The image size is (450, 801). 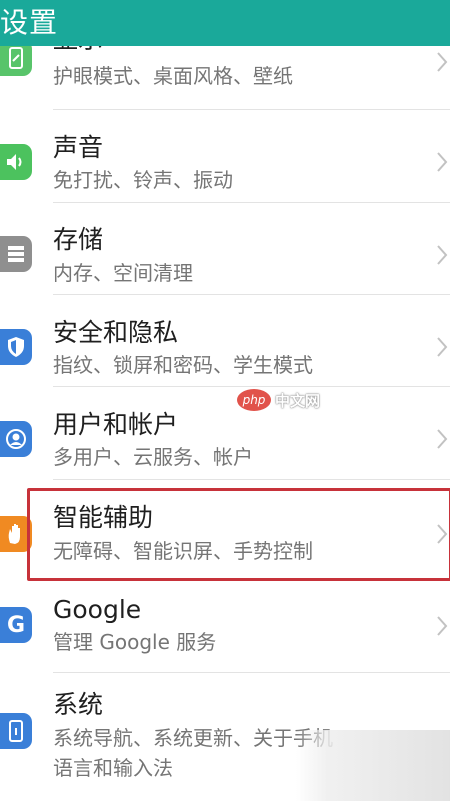 What do you see at coordinates (183, 365) in the screenshot?
I see `settings-item-subtitle: 指纹、锁屏和密码、学生模式` at bounding box center [183, 365].